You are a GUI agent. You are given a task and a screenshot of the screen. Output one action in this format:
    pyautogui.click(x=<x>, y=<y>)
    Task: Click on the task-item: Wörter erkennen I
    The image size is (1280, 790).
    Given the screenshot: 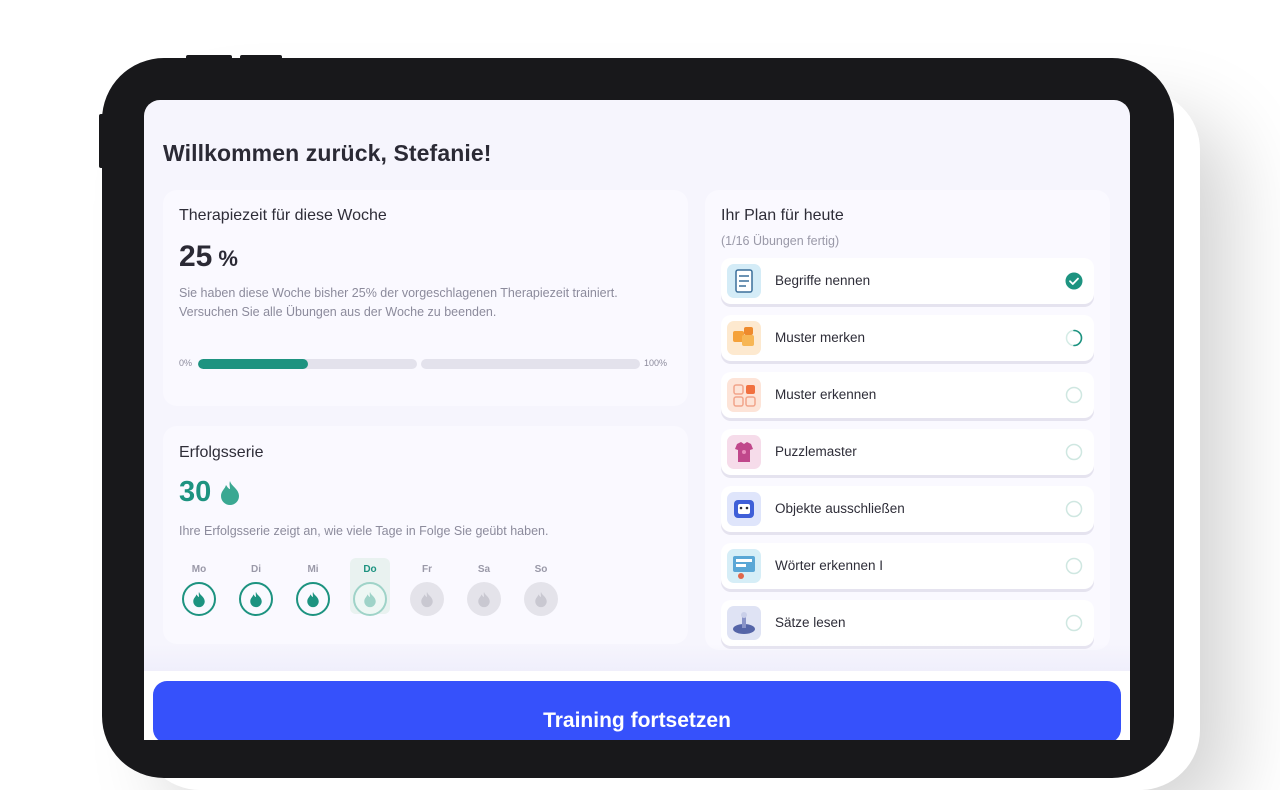 What is the action you would take?
    pyautogui.click(x=907, y=566)
    